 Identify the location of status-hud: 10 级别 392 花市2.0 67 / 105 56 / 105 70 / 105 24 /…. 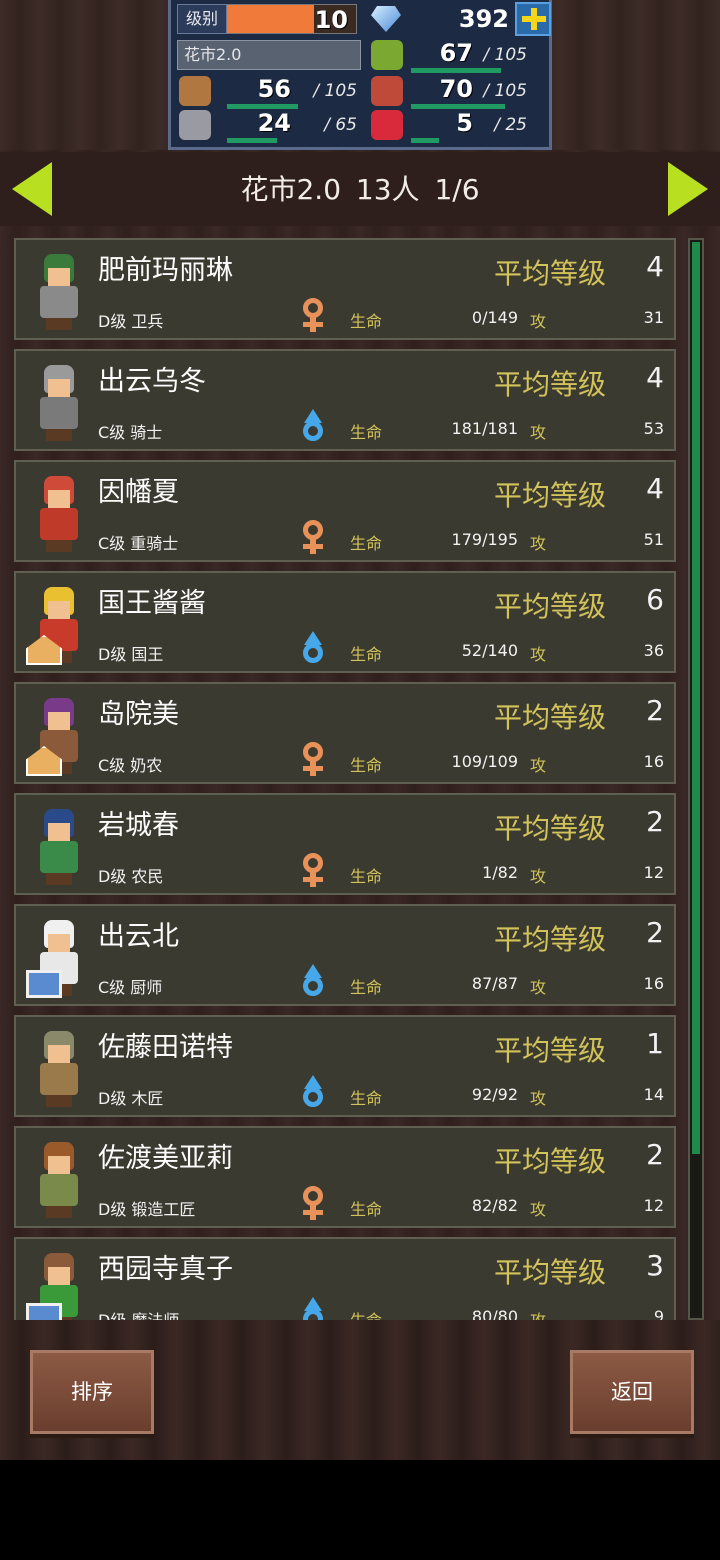
(360, 75).